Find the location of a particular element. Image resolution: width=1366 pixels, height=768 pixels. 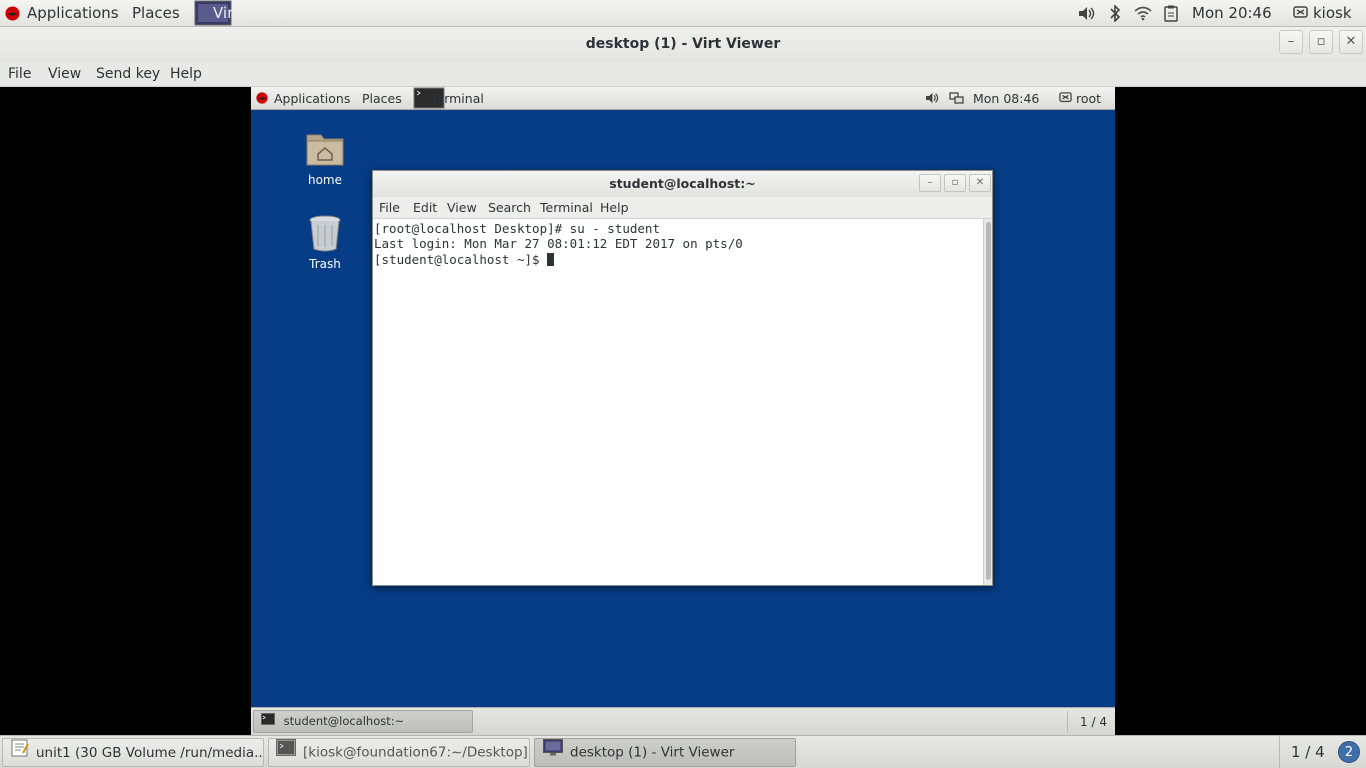

terminal-minimize-button: – is located at coordinates (930, 183).